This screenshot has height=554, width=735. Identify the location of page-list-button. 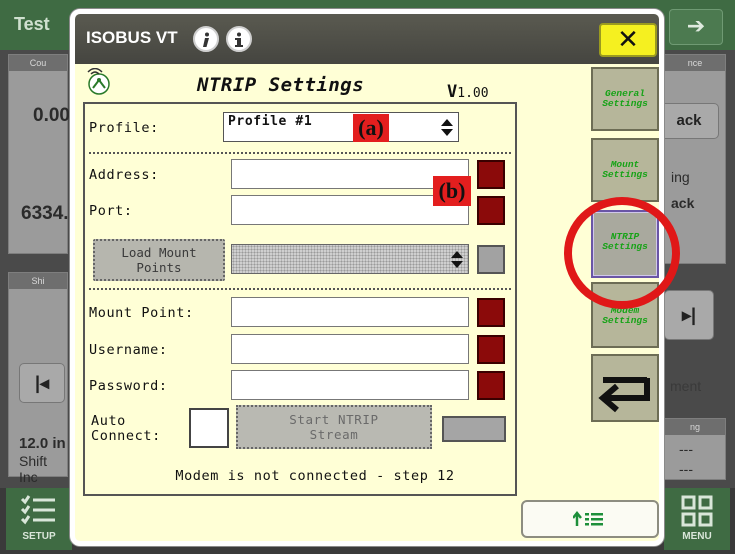
(590, 519).